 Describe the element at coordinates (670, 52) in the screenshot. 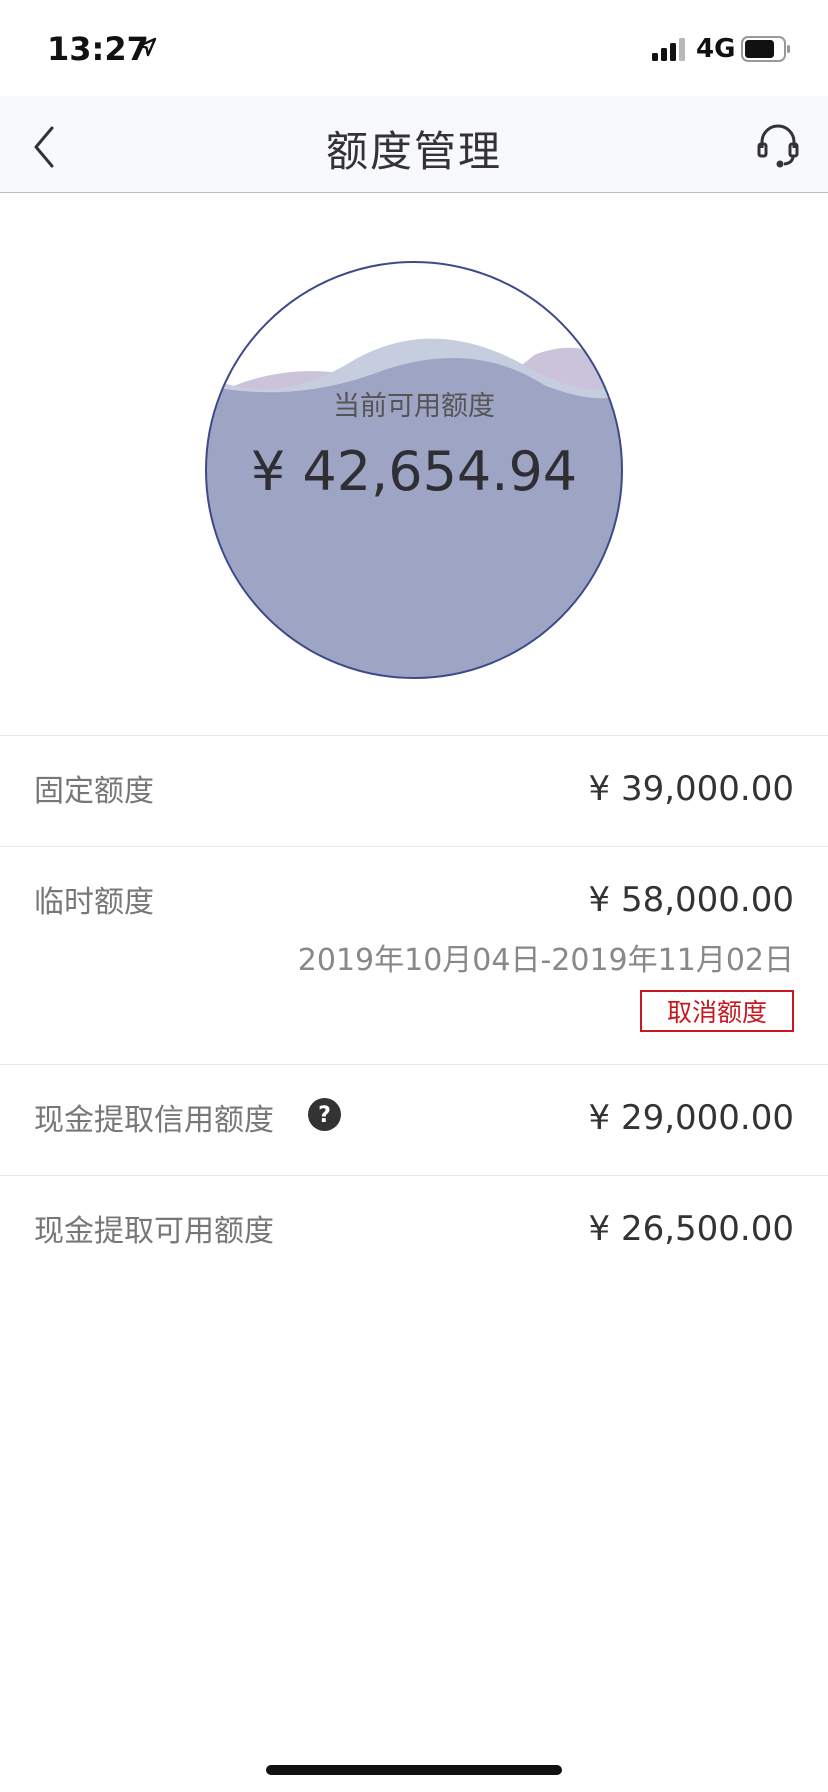

I see `signal-bars-icon` at that location.